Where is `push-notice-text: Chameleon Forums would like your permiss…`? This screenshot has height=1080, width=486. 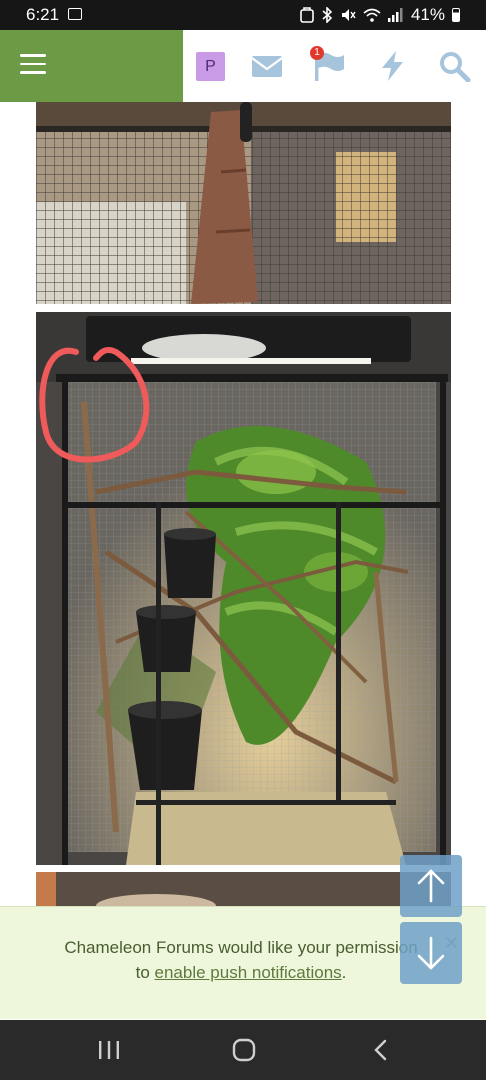
push-notice-text: Chameleon Forums would like your permiss… is located at coordinates (241, 960).